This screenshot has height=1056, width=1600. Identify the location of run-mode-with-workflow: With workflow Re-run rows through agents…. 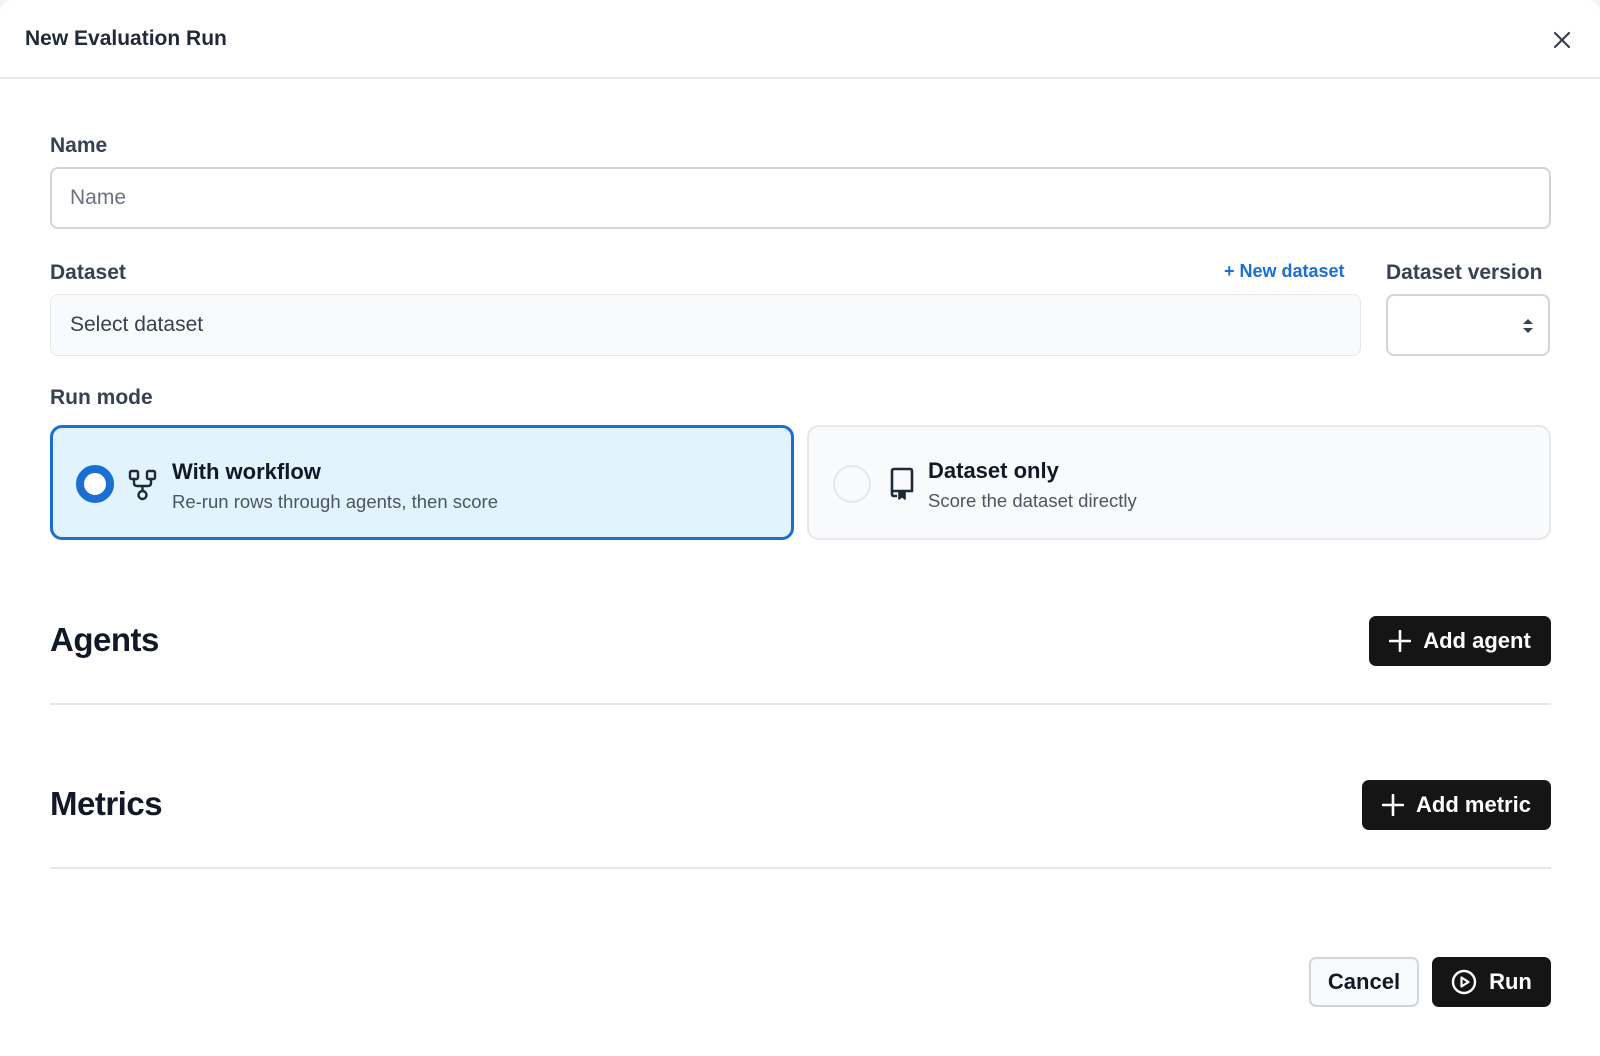
(422, 482).